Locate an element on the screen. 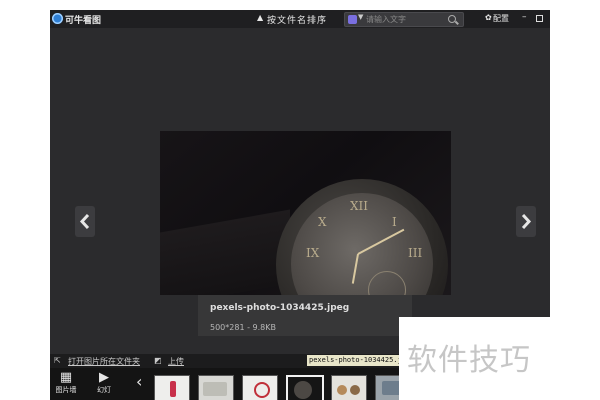  chevron-left-icon: ‹ is located at coordinates (139, 381).